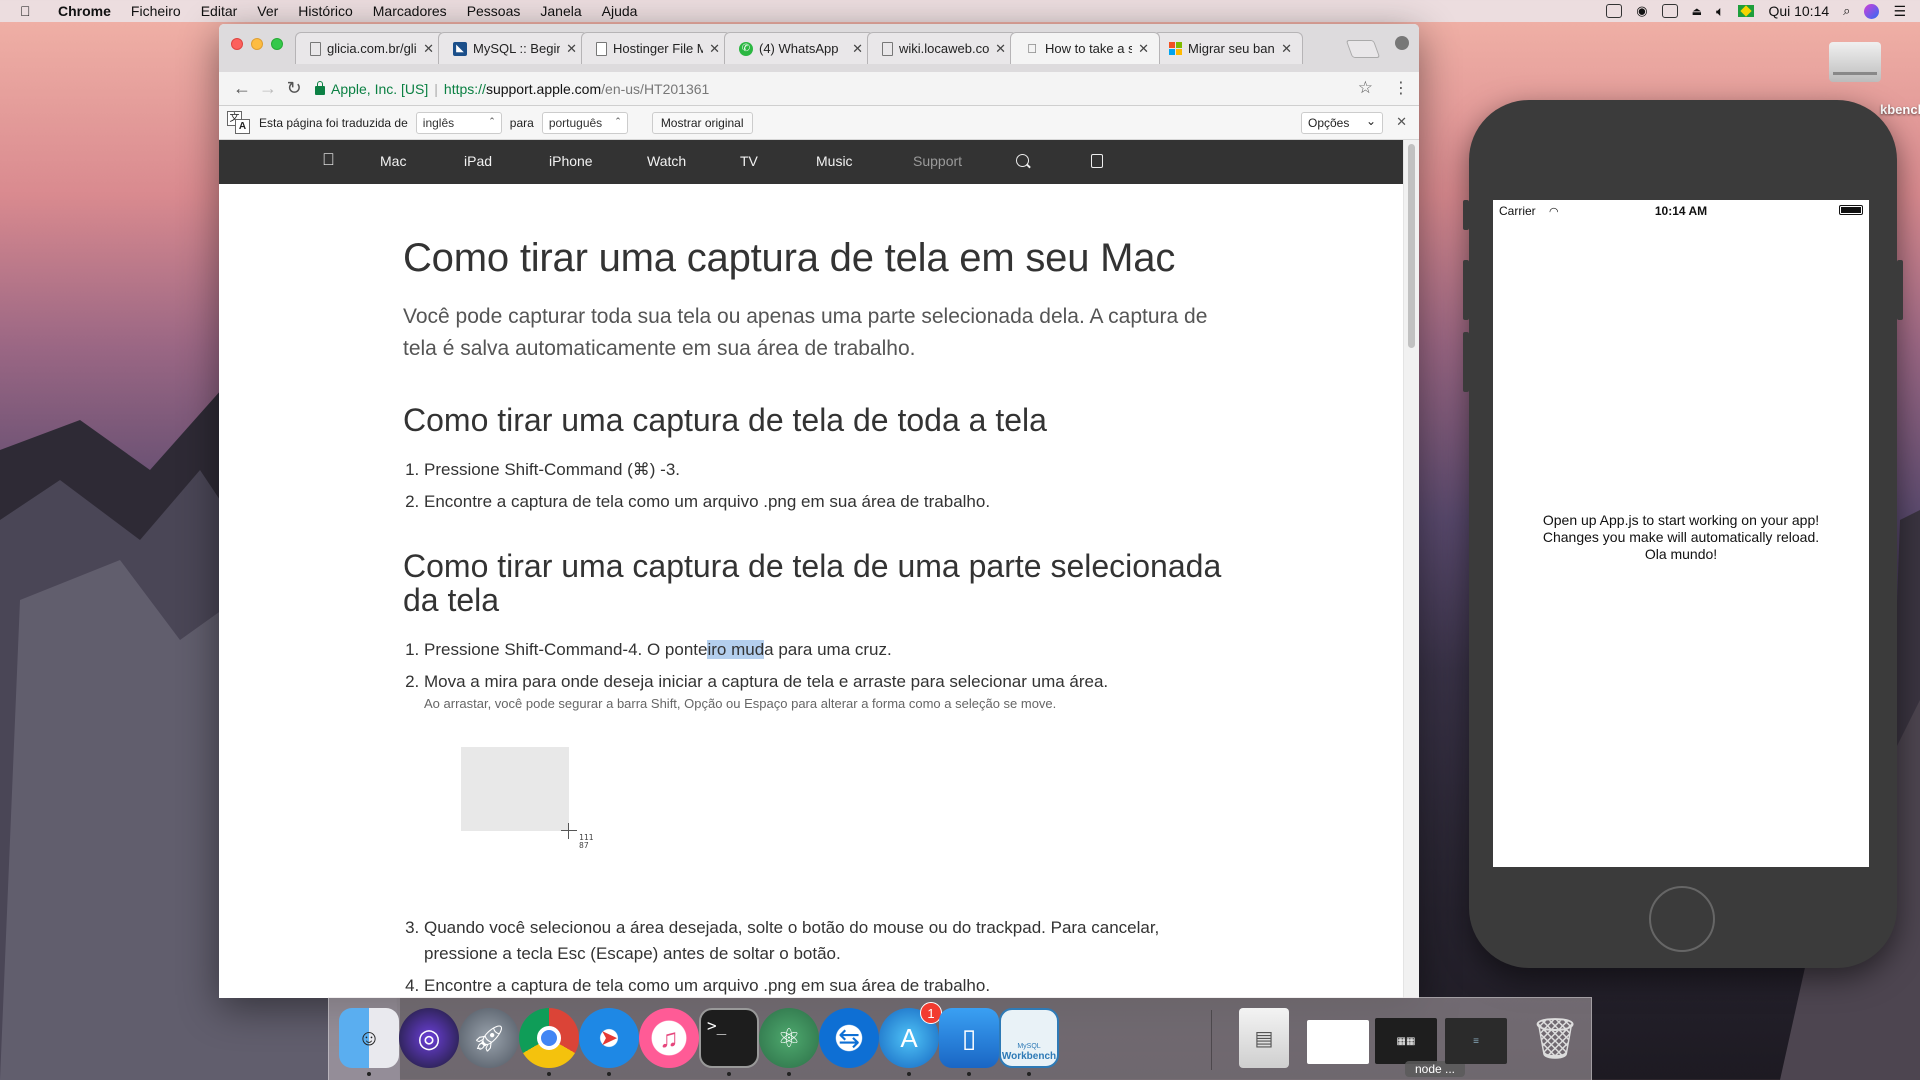  I want to click on profile-icon, so click(1402, 43).